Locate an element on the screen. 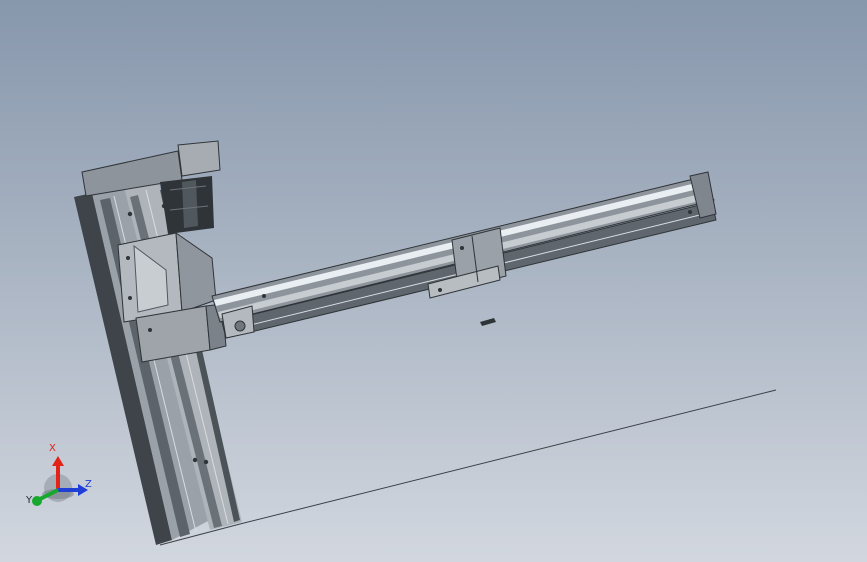 This screenshot has width=867, height=562. triad-y-label: Y is located at coordinates (29, 500).